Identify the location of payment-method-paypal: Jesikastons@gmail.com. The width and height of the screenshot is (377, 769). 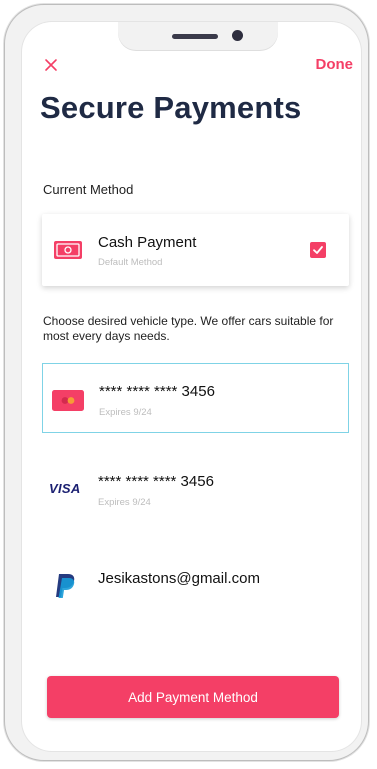
(195, 587).